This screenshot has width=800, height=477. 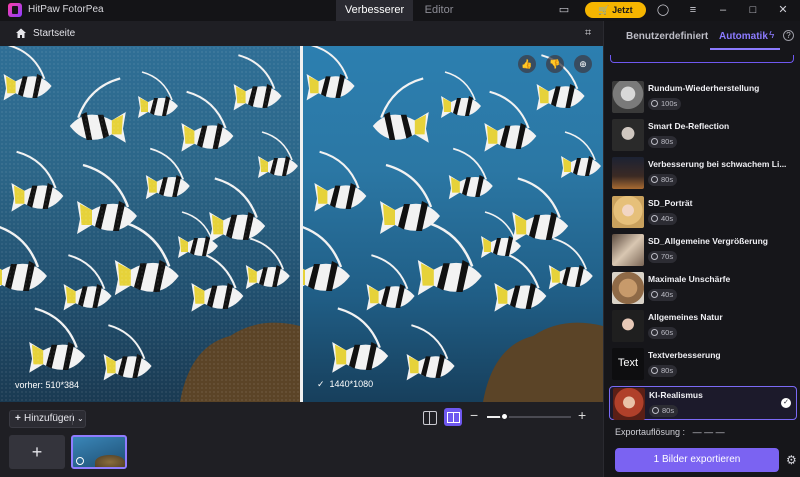 What do you see at coordinates (667, 256) in the screenshot?
I see `model-time-value: 70s` at bounding box center [667, 256].